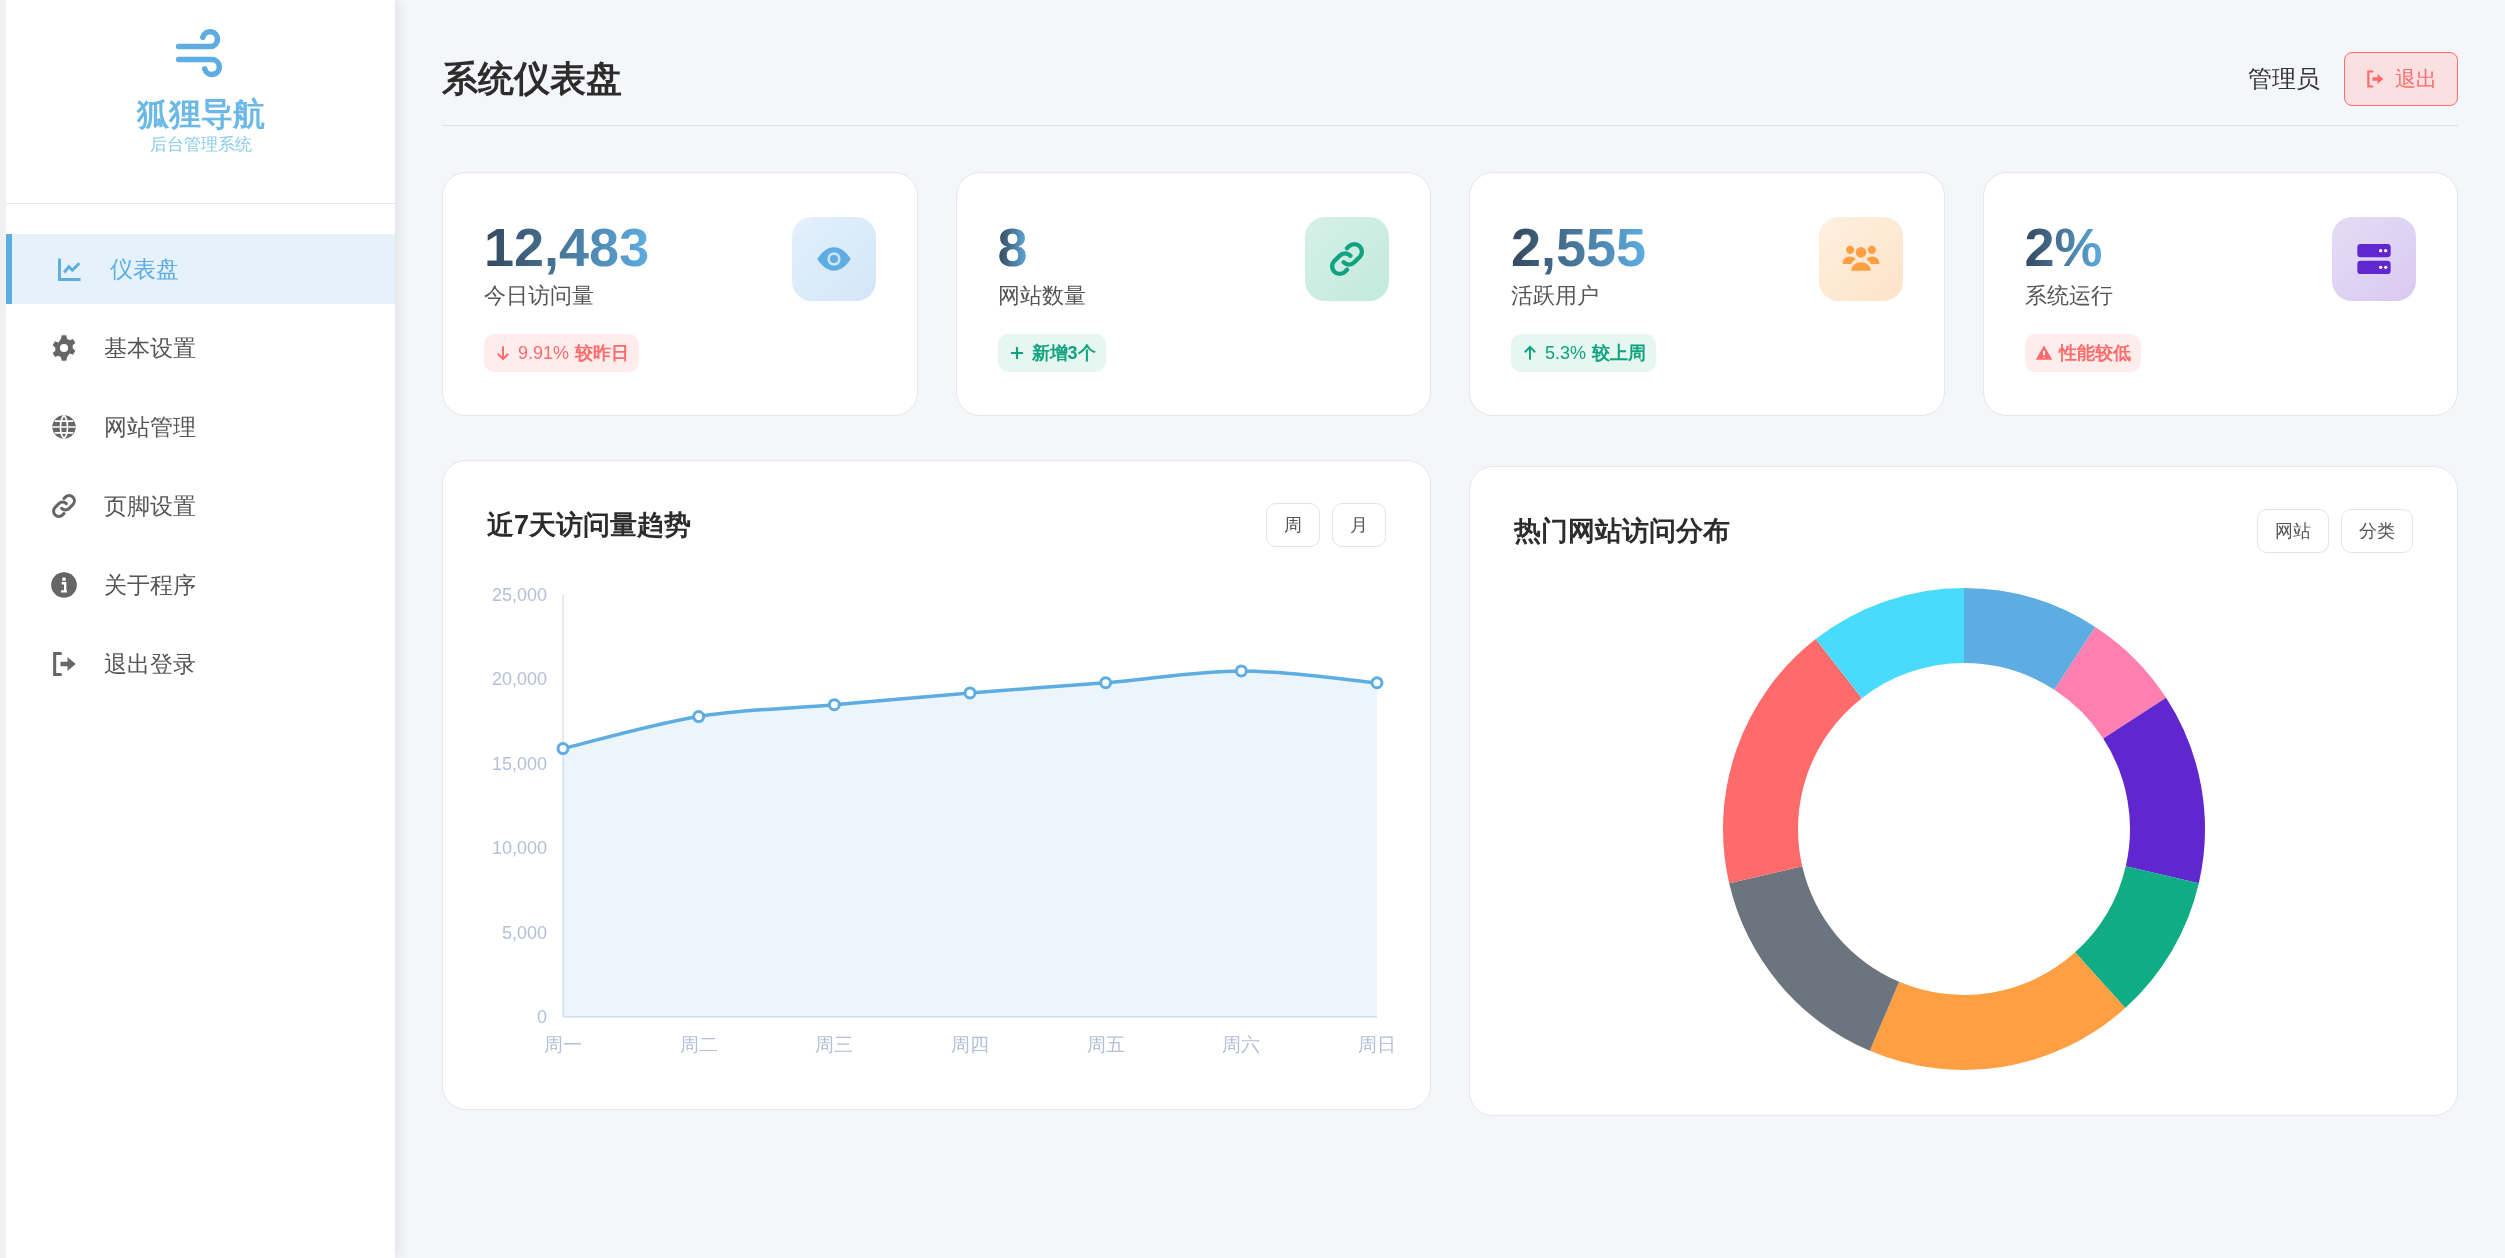  What do you see at coordinates (200, 145) in the screenshot?
I see `brand-subtitle: 后台管理系统` at bounding box center [200, 145].